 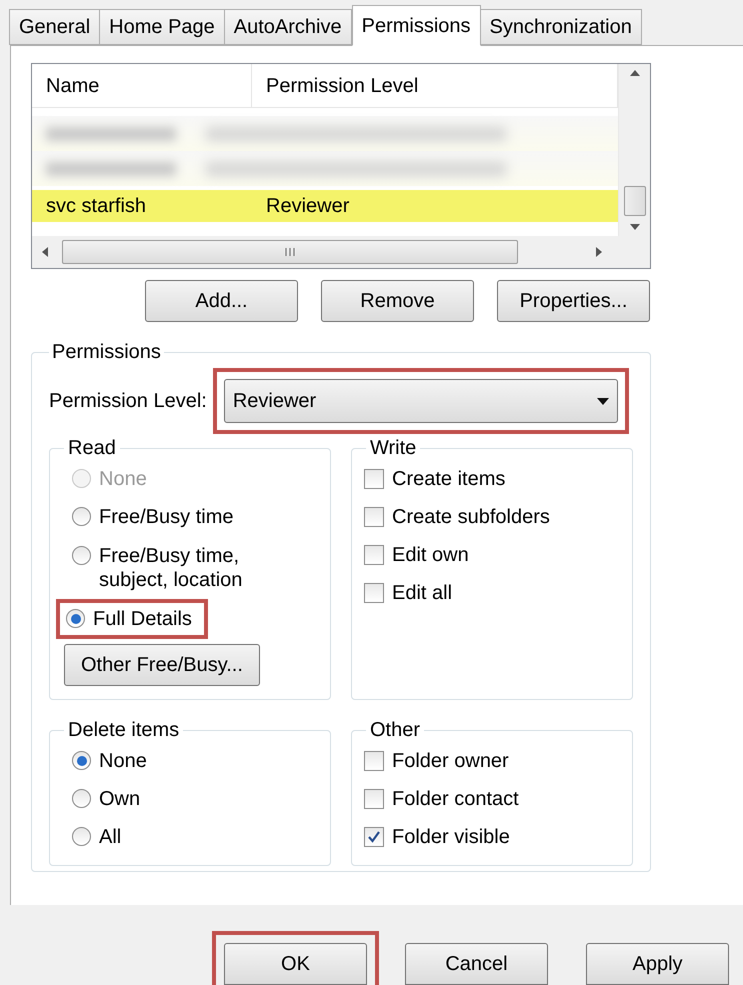 What do you see at coordinates (602, 401) in the screenshot?
I see `dropdown-arrow-icon` at bounding box center [602, 401].